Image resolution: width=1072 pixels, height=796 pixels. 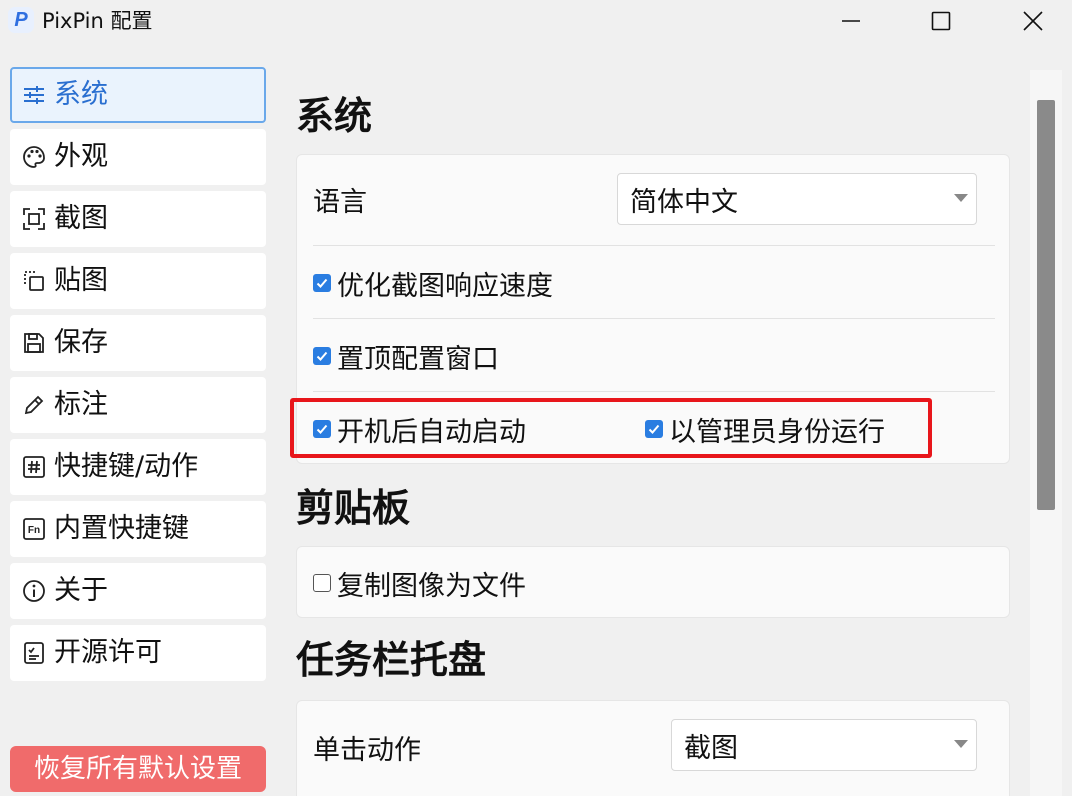 What do you see at coordinates (81, 156) in the screenshot?
I see `sidebar-item-label: 外观` at bounding box center [81, 156].